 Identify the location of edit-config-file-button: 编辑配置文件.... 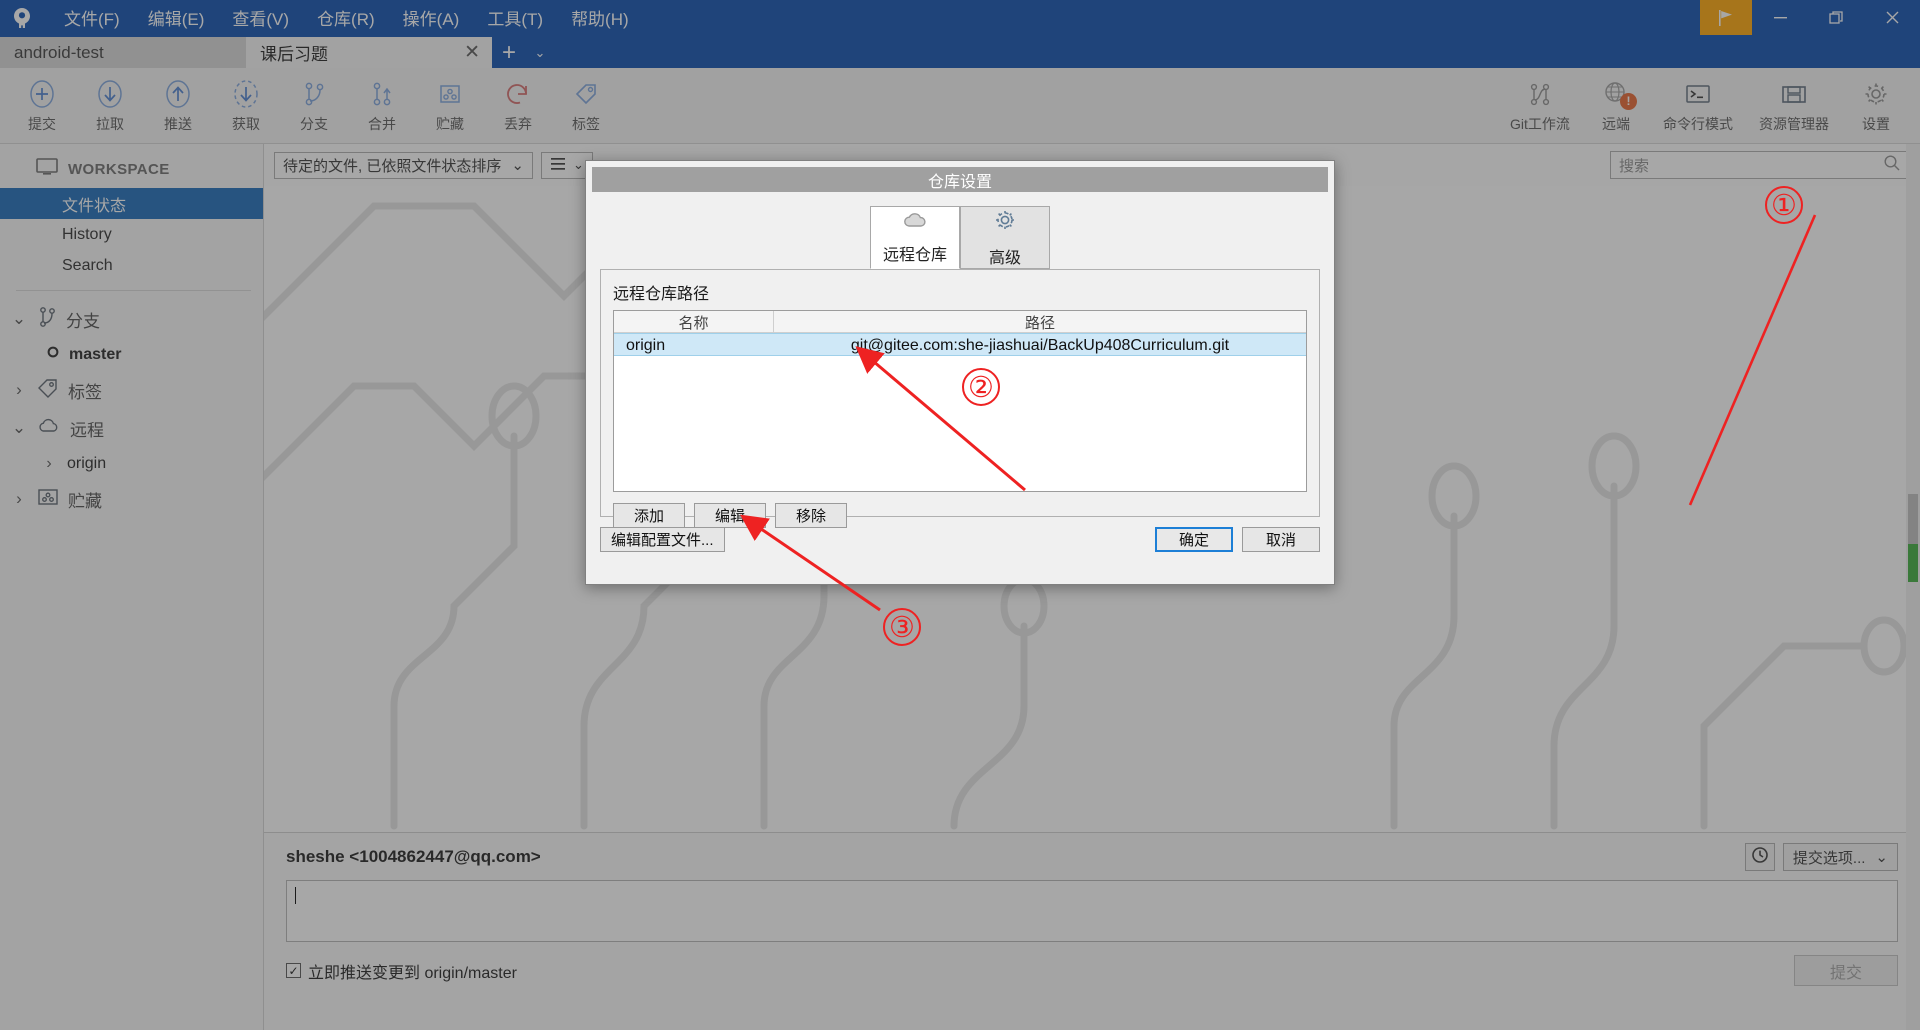
(662, 539).